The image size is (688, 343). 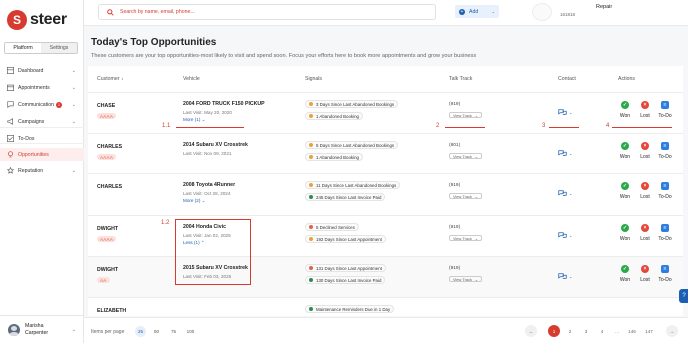 What do you see at coordinates (602, 331) in the screenshot?
I see `page-button: 4` at bounding box center [602, 331].